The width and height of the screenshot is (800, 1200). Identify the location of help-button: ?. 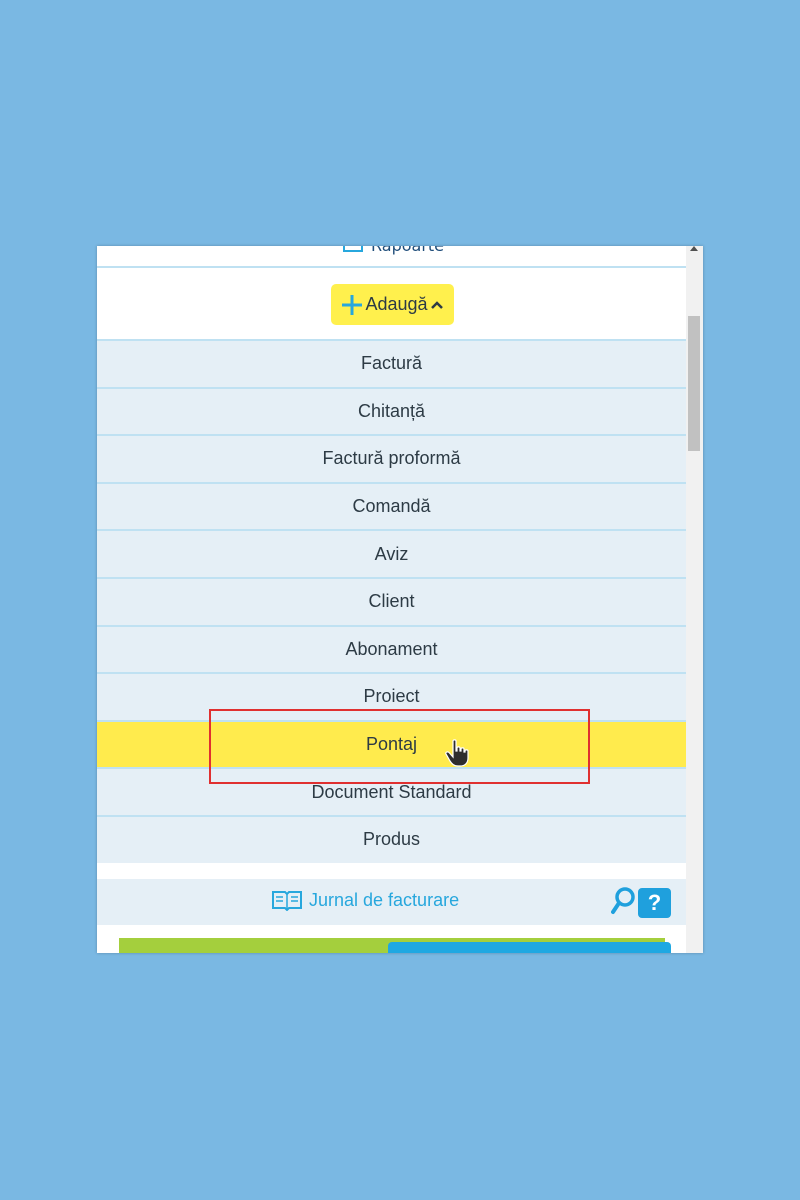
(654, 903).